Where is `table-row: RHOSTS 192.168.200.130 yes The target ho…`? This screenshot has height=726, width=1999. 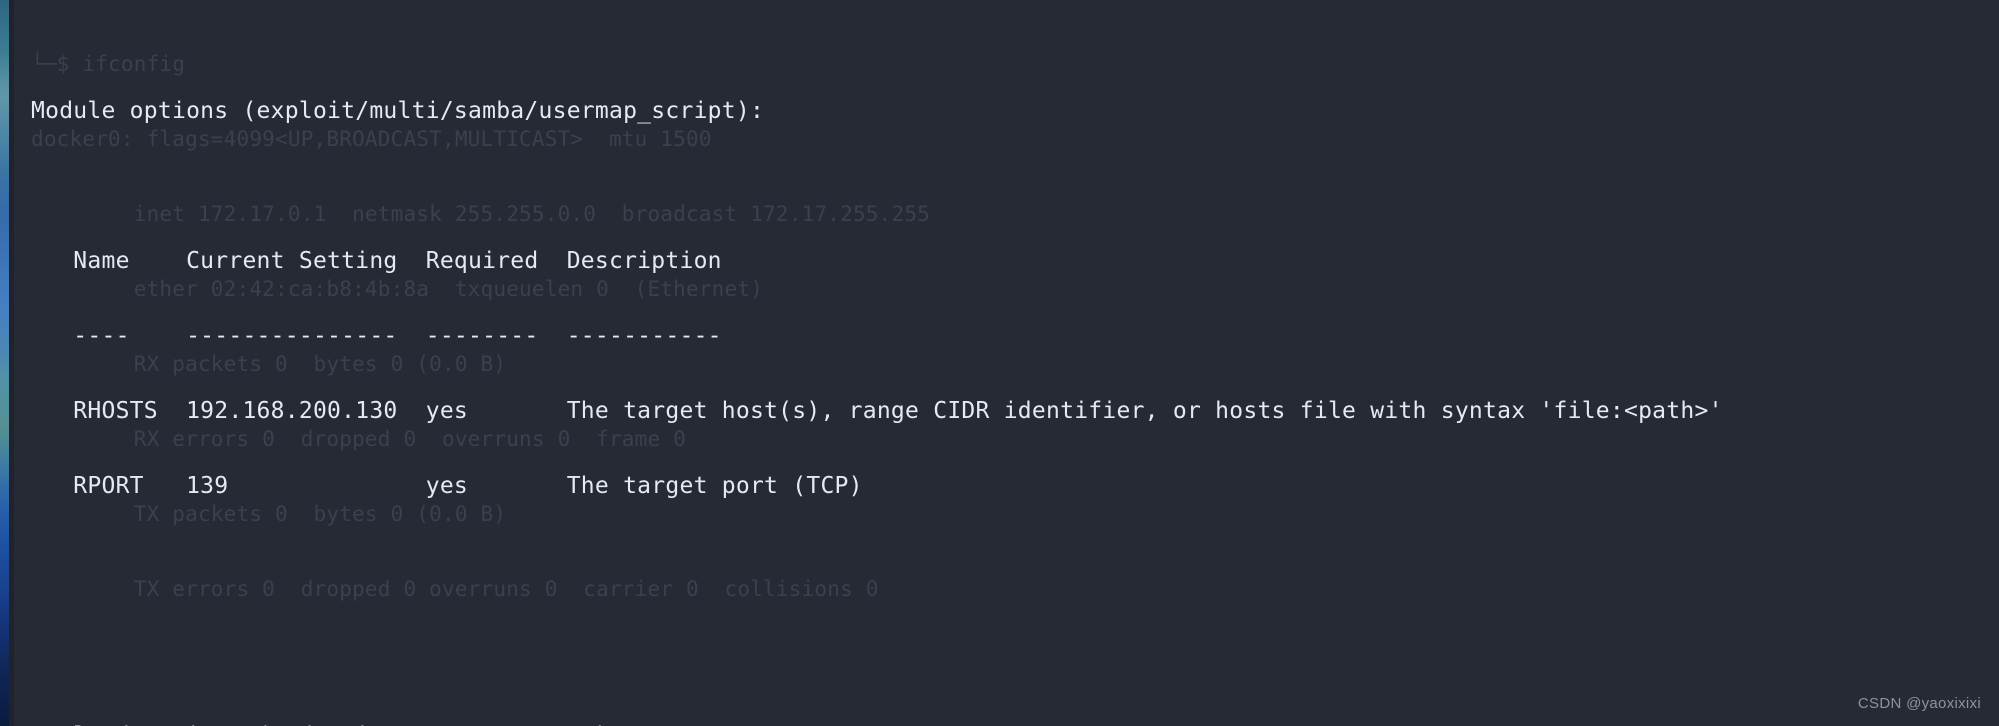 table-row: RHOSTS 192.168.200.130 yes The target ho… is located at coordinates (877, 411).